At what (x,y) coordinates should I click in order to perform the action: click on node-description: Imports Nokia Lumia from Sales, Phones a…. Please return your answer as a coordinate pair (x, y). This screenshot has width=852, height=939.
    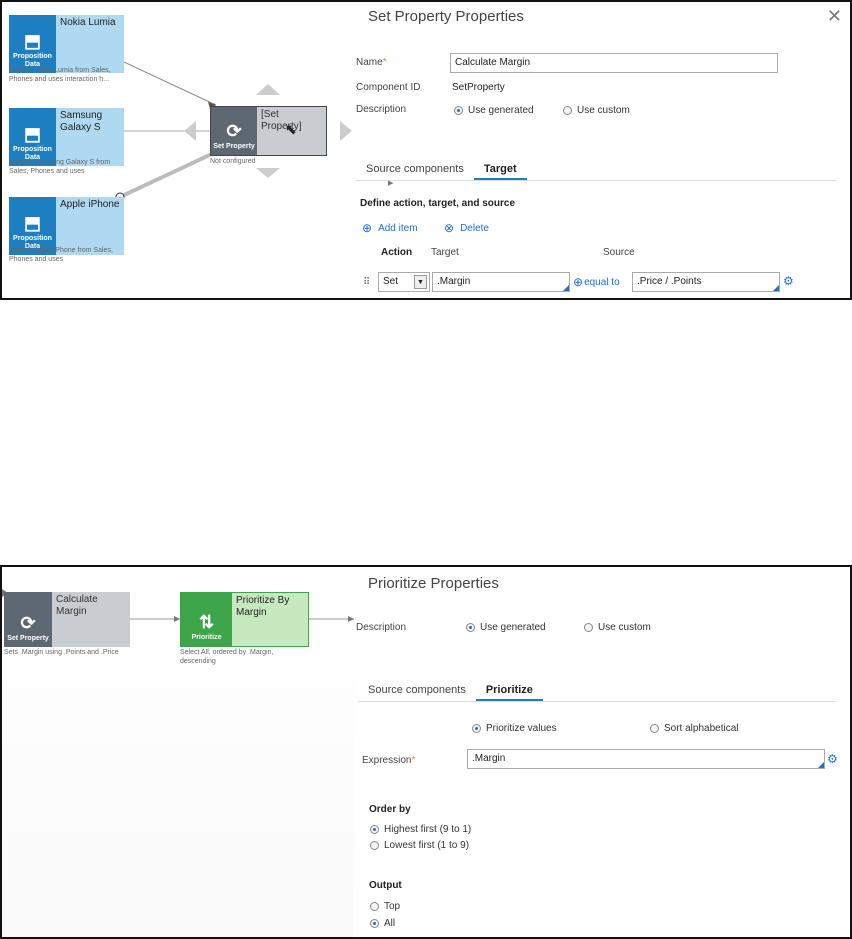
    Looking at the image, I should click on (60, 75).